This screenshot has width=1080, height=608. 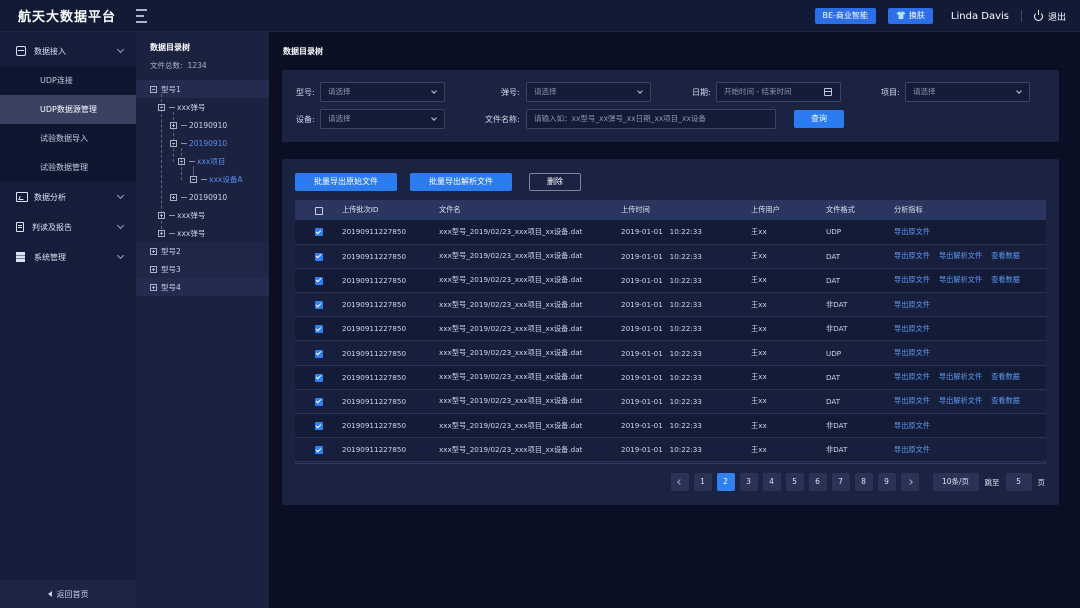 What do you see at coordinates (68, 80) in the screenshot?
I see `nav-item-udp-connect: UDP连接` at bounding box center [68, 80].